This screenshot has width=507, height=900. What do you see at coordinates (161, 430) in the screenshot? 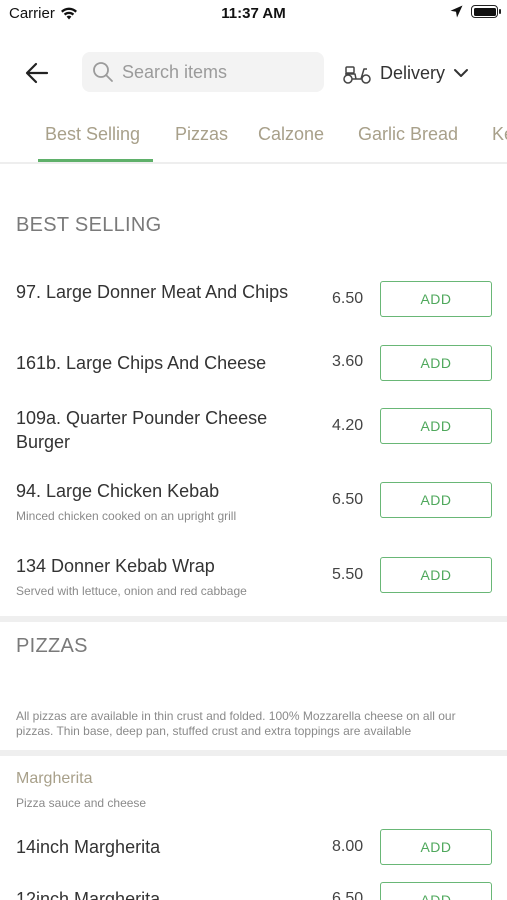
I see `item-name: 109a. Quarter Pounder Cheese Burger` at bounding box center [161, 430].